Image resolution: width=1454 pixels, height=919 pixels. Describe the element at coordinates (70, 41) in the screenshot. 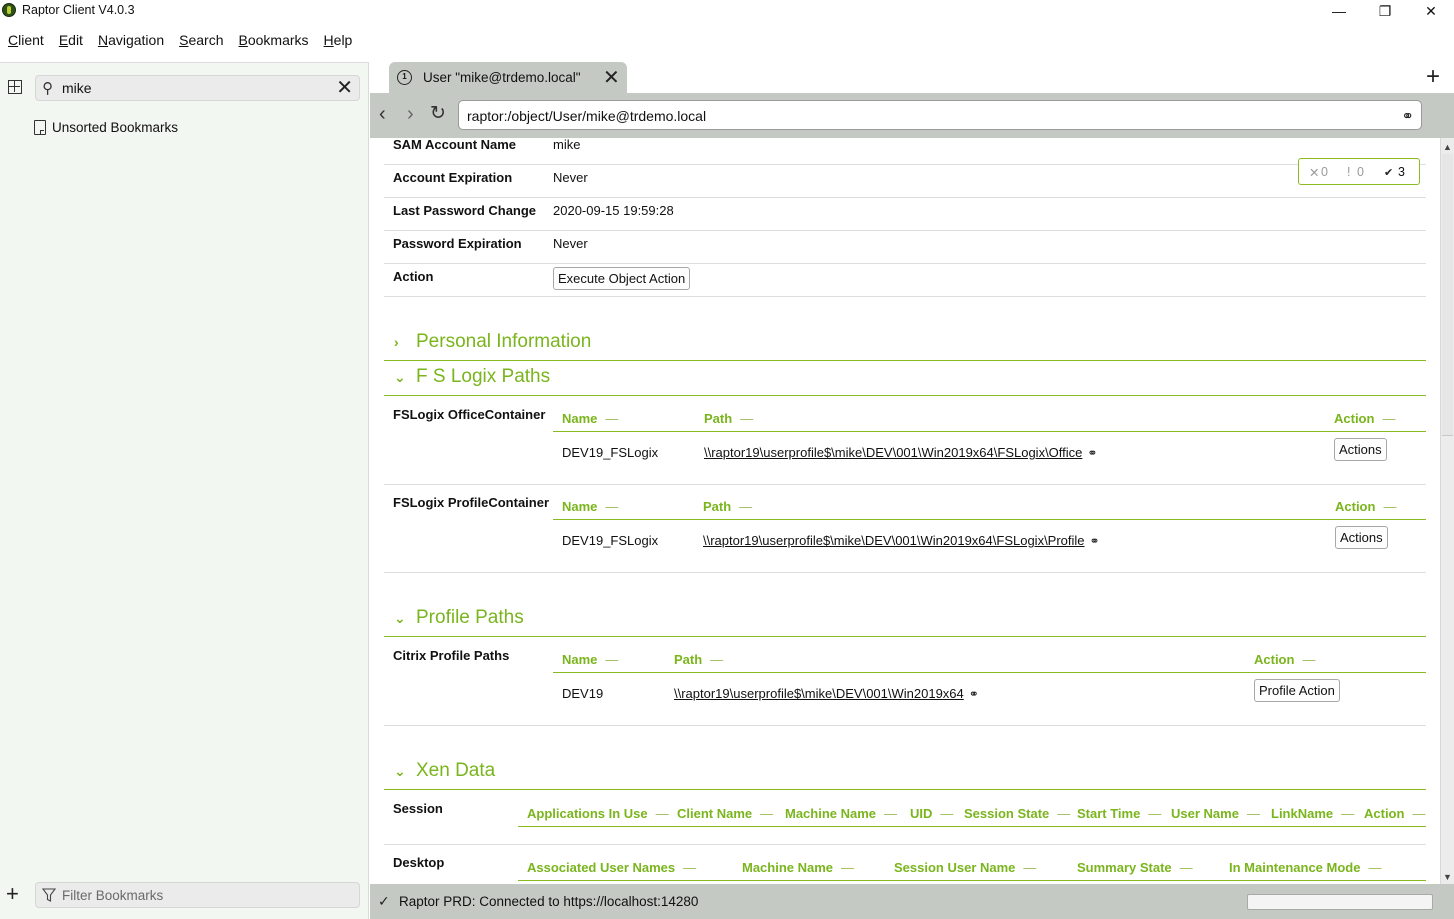

I see `menu-edit: Edit` at that location.